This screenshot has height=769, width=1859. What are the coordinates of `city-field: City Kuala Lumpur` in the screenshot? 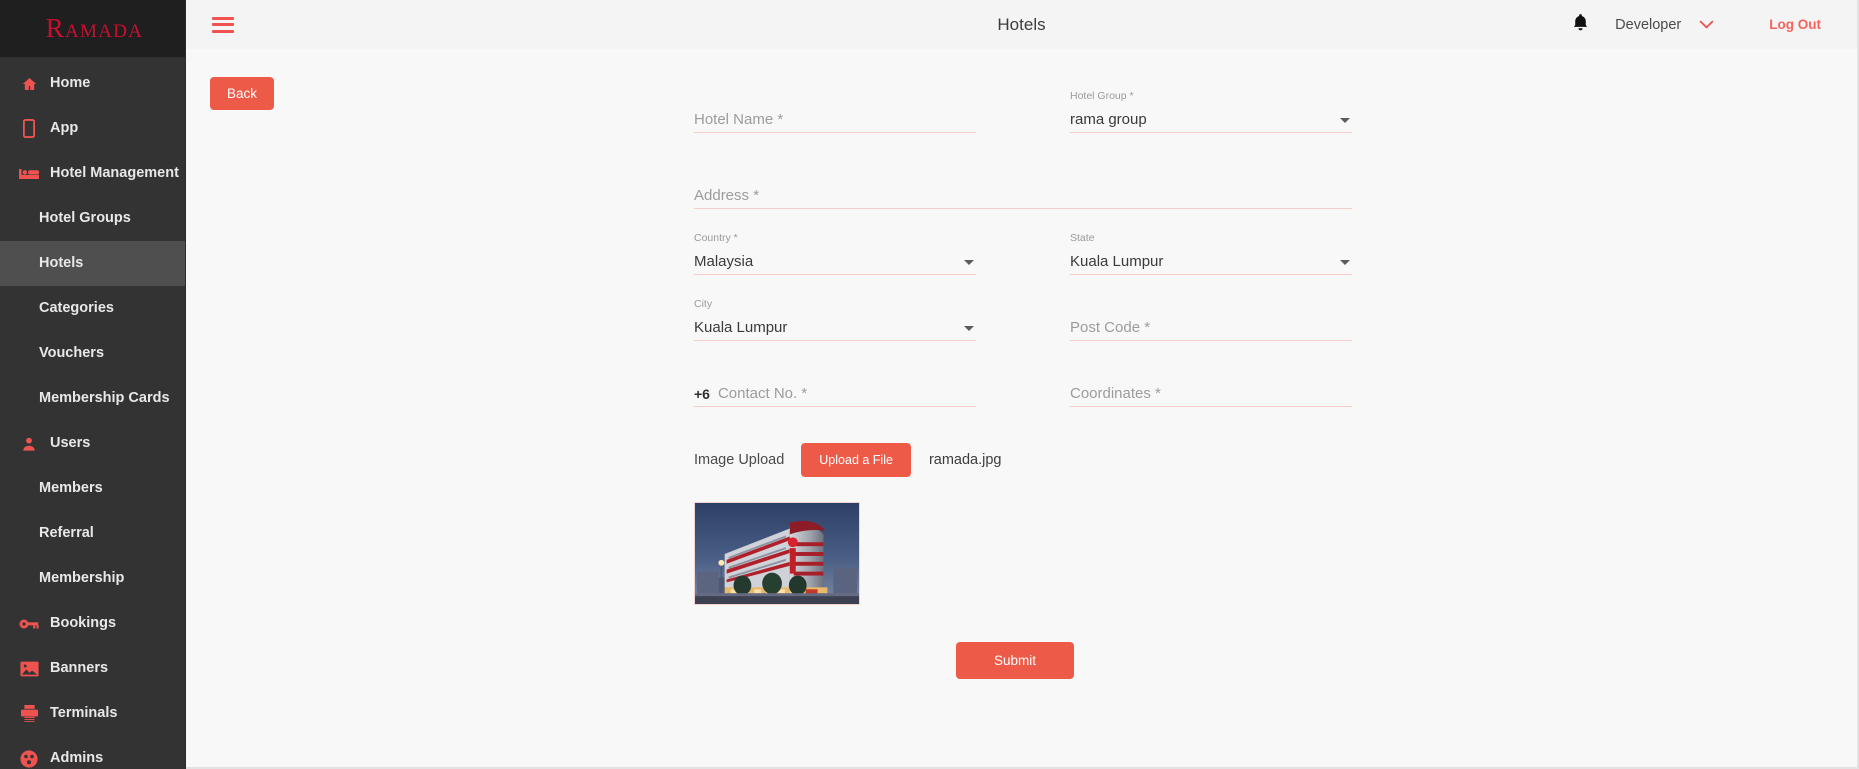 It's located at (835, 319).